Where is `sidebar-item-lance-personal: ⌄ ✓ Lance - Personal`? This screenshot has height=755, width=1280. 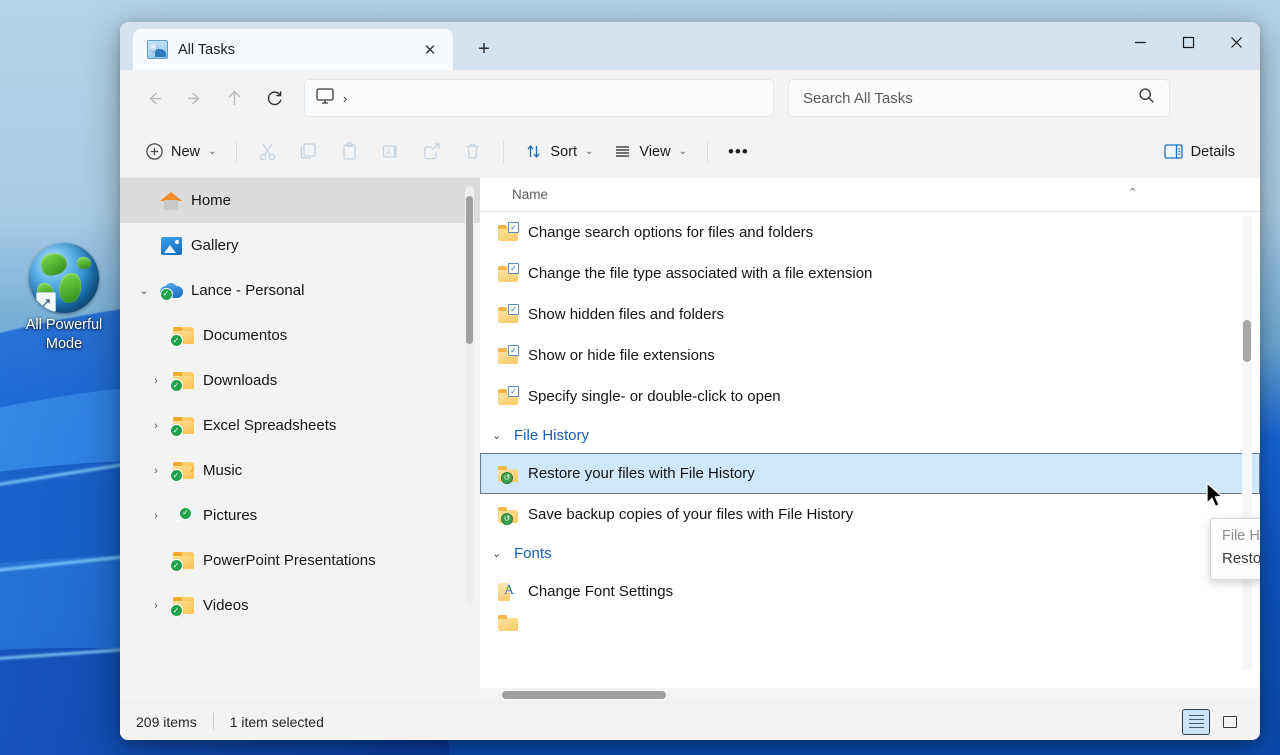 sidebar-item-lance-personal: ⌄ ✓ Lance - Personal is located at coordinates (300, 290).